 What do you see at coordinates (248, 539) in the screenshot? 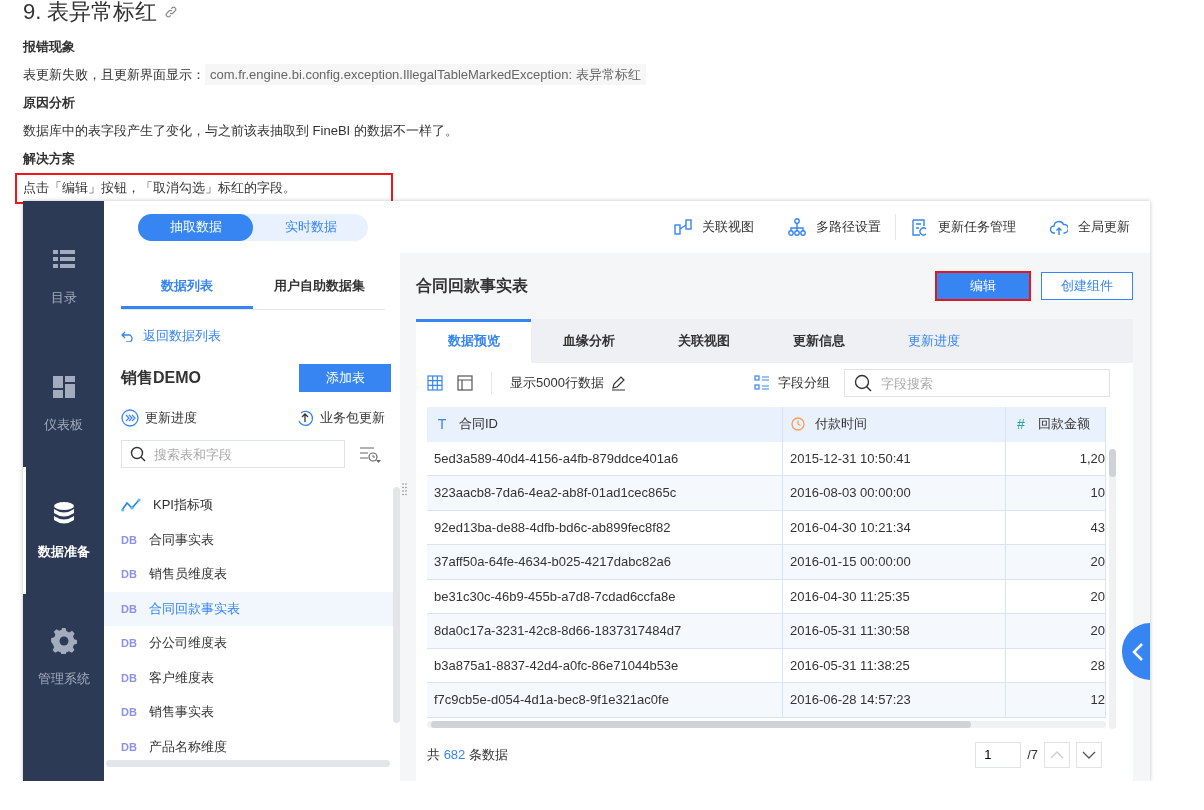
I see `table-list-item: DB 合同事实表` at bounding box center [248, 539].